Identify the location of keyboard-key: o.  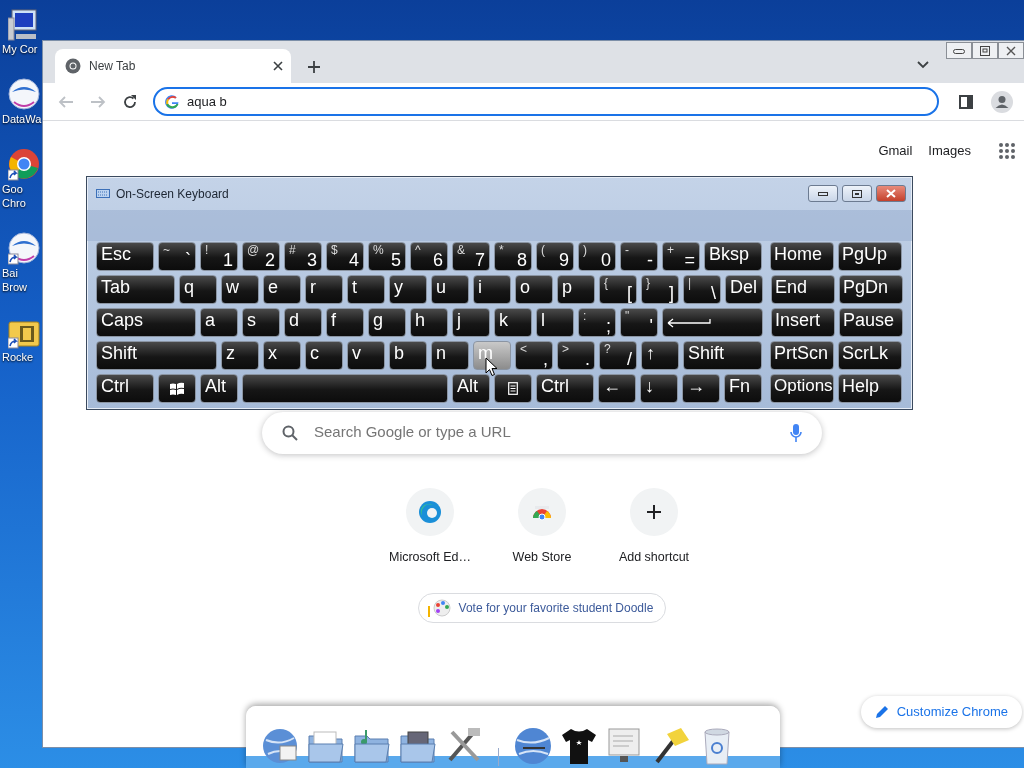
(534, 289).